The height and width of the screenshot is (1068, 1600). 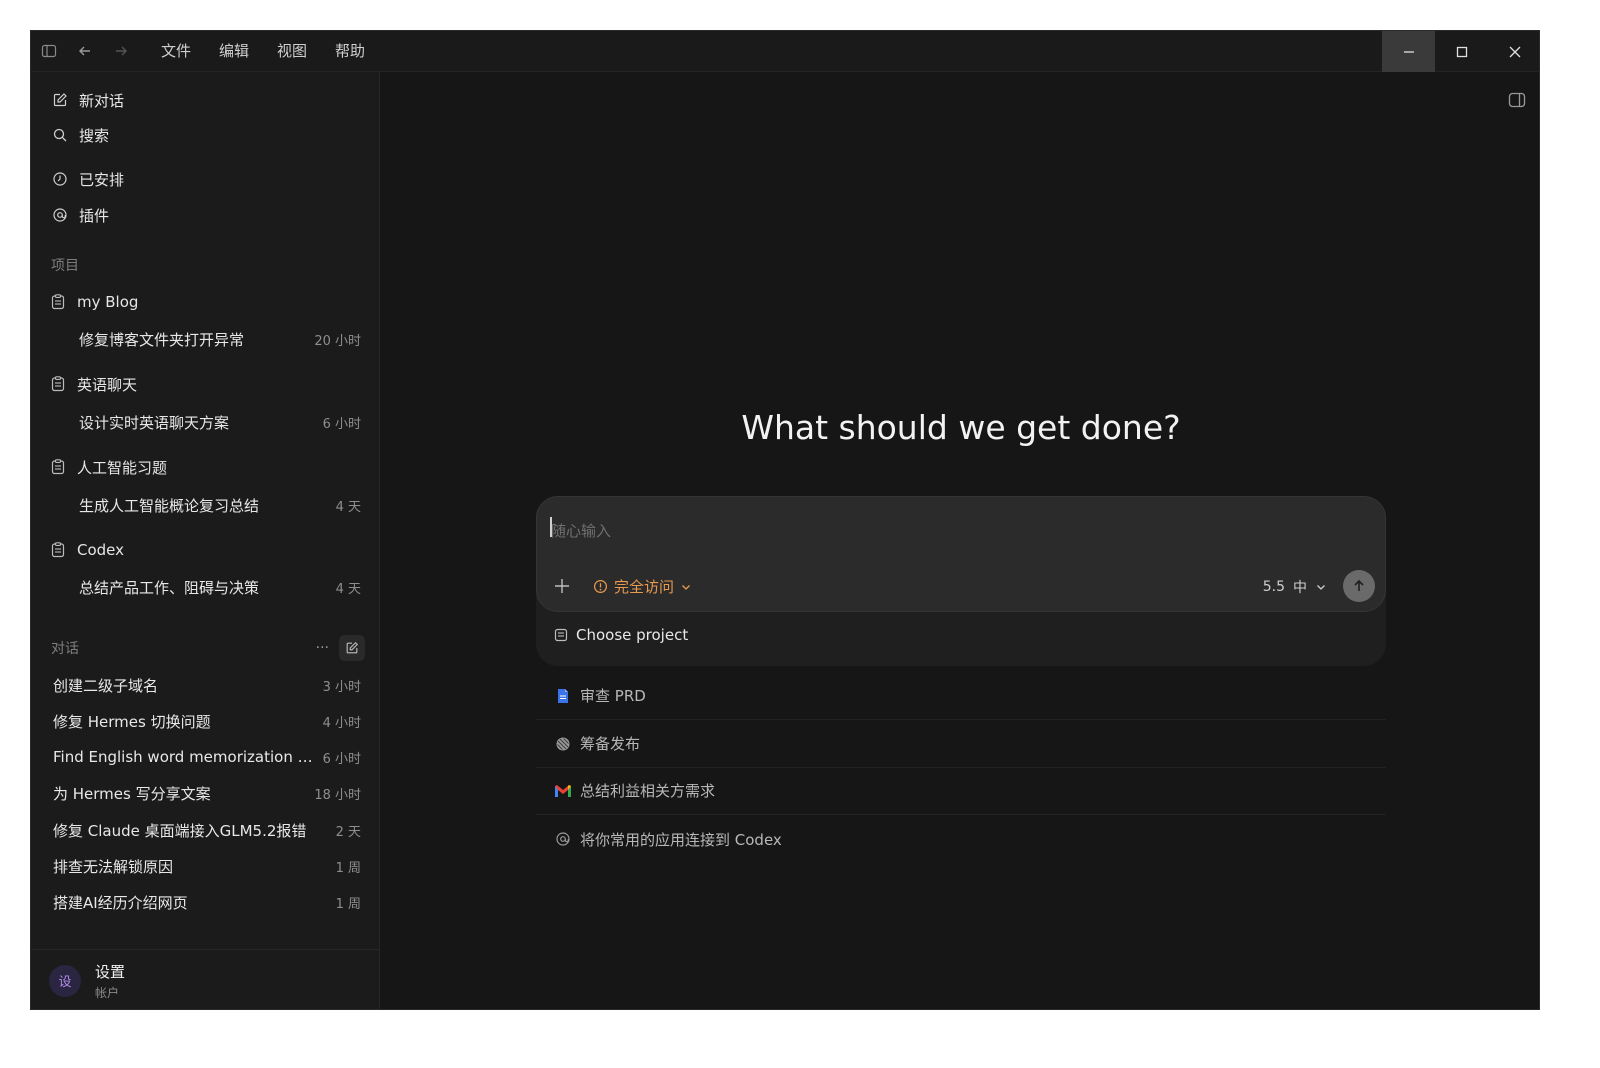 I want to click on project-name: Codex, so click(x=101, y=550).